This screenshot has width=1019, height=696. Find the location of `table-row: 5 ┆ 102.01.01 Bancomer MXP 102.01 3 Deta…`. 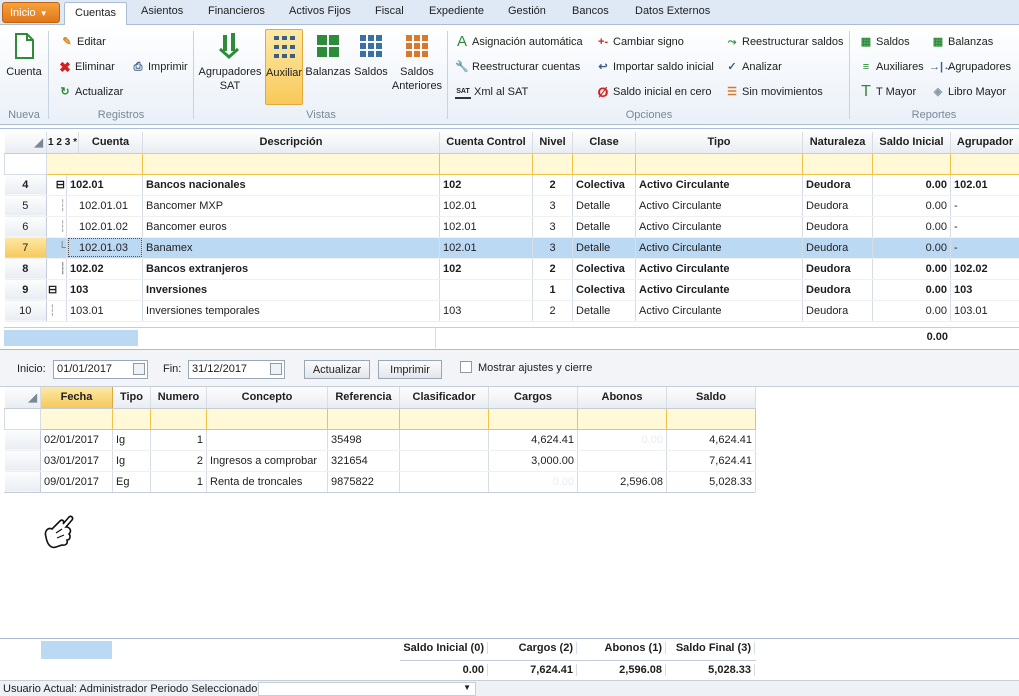

table-row: 5 ┆ 102.01.01 Bancomer MXP 102.01 3 Deta… is located at coordinates (511, 206).